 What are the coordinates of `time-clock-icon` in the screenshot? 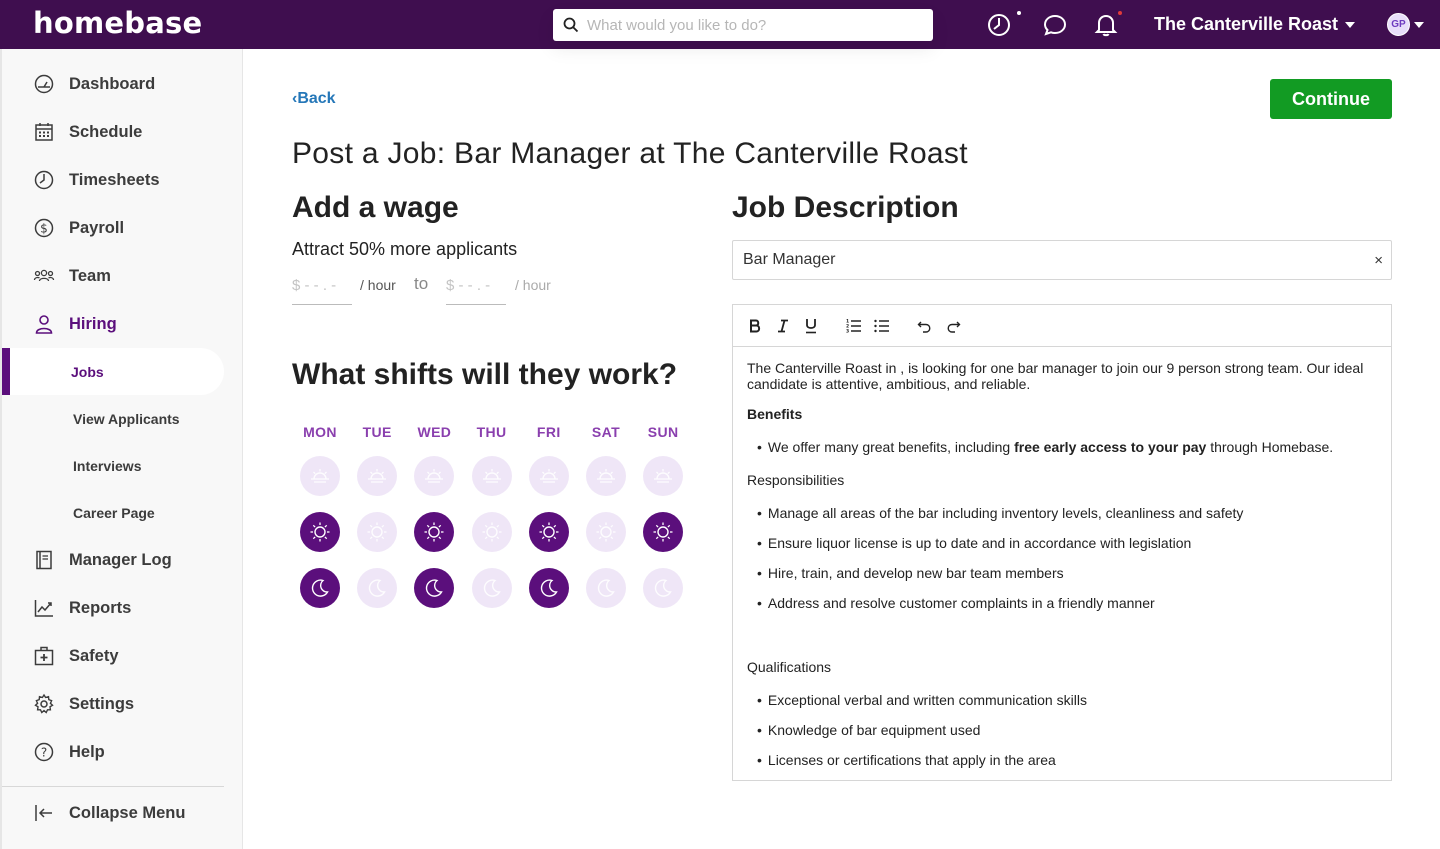 It's located at (999, 25).